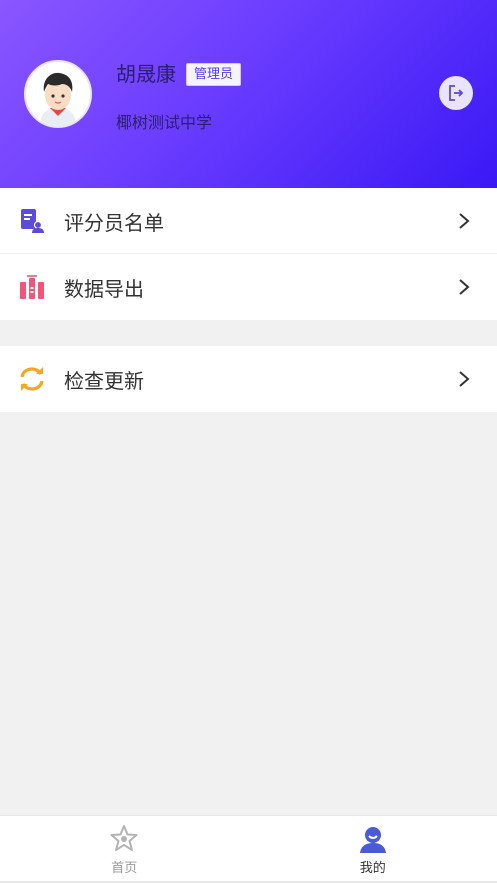 This screenshot has width=497, height=883. I want to click on menu-label-data-export: 数据导出, so click(104, 288).